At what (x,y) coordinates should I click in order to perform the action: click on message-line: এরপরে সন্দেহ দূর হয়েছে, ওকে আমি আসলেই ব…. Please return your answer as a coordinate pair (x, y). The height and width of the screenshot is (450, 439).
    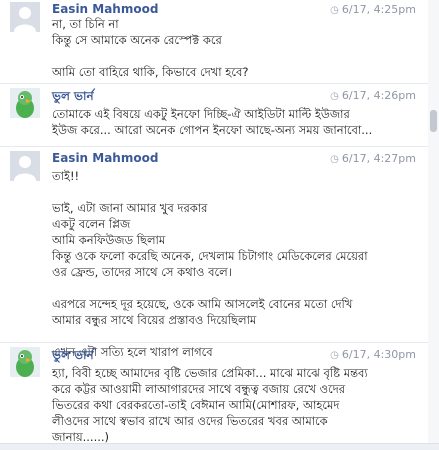
    Looking at the image, I should click on (202, 304).